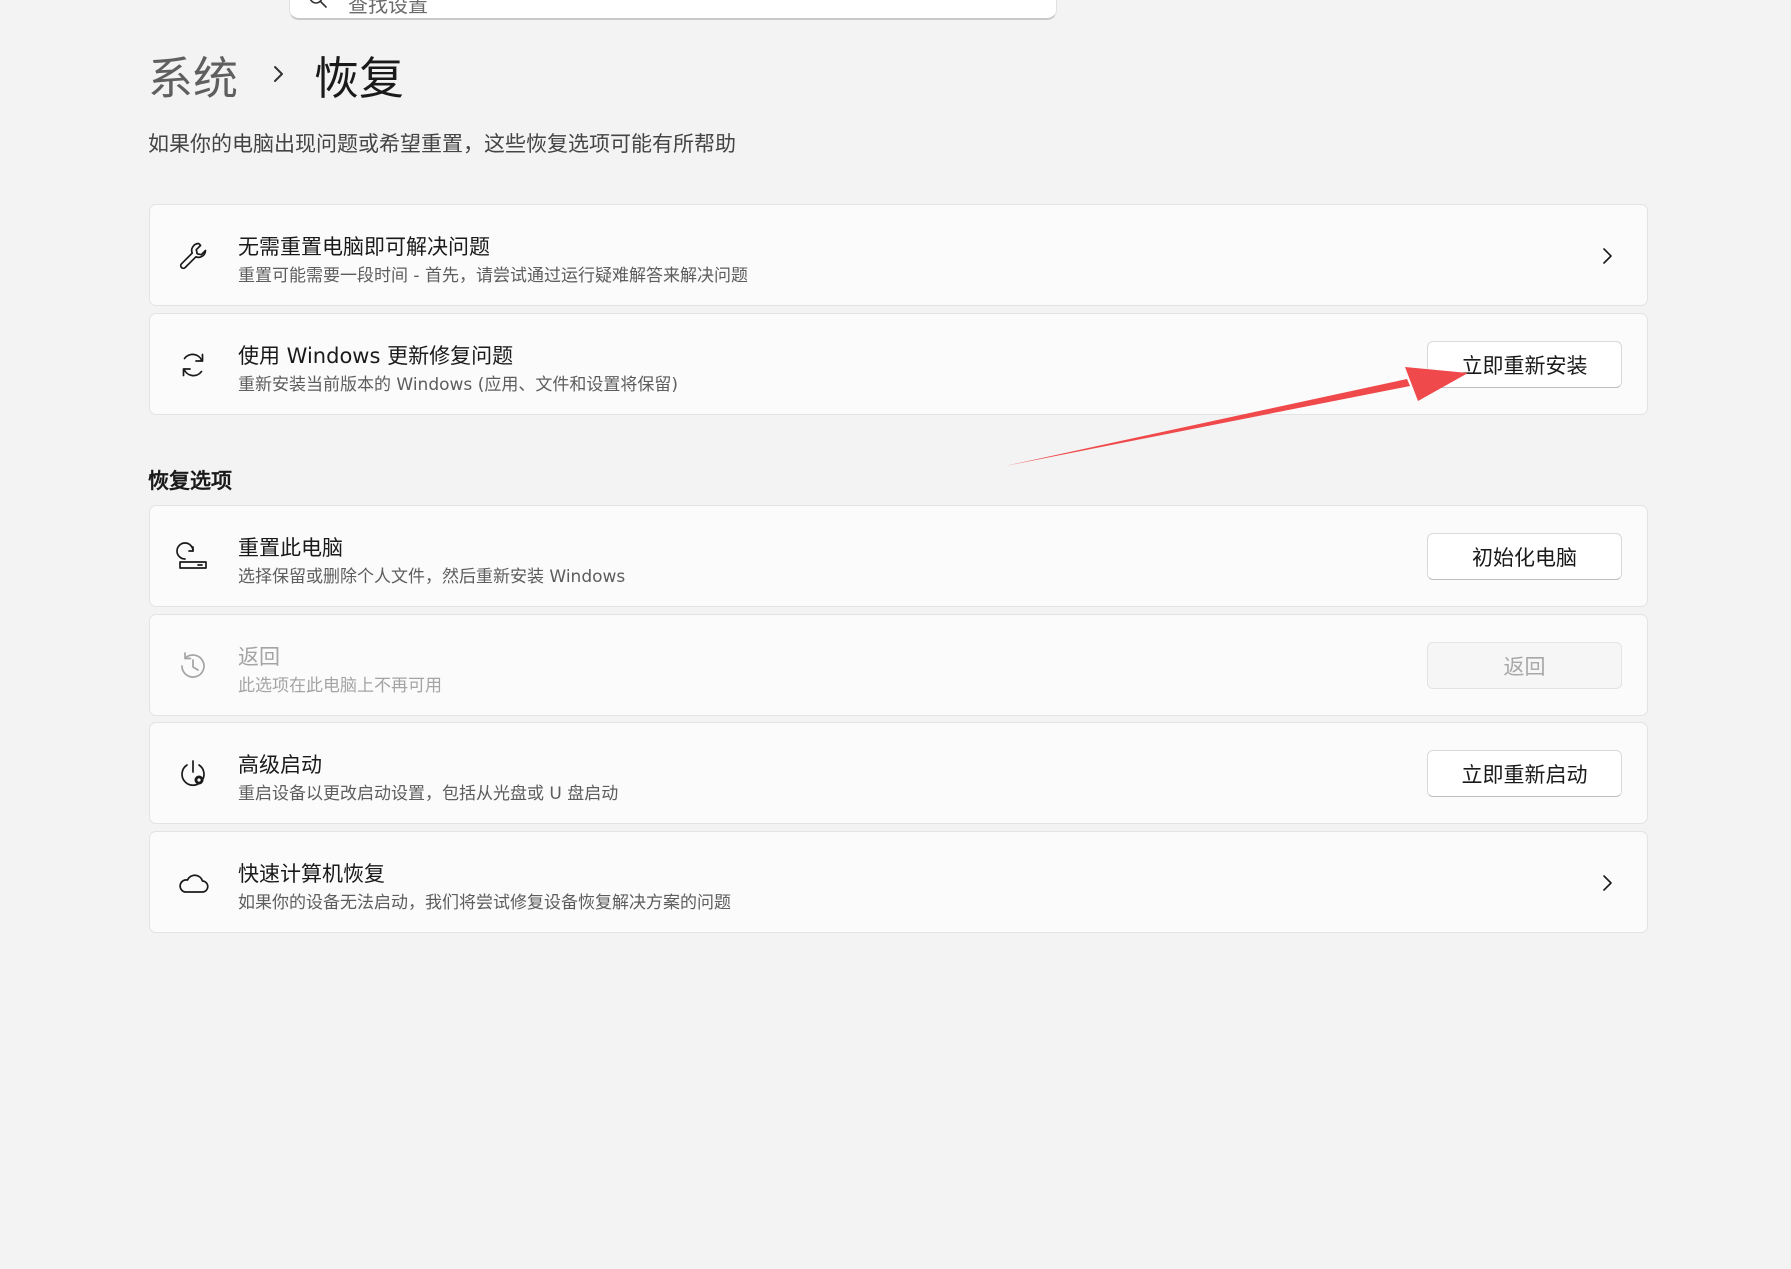  I want to click on card-title: 无需重置电脑即可解决问题, so click(364, 247).